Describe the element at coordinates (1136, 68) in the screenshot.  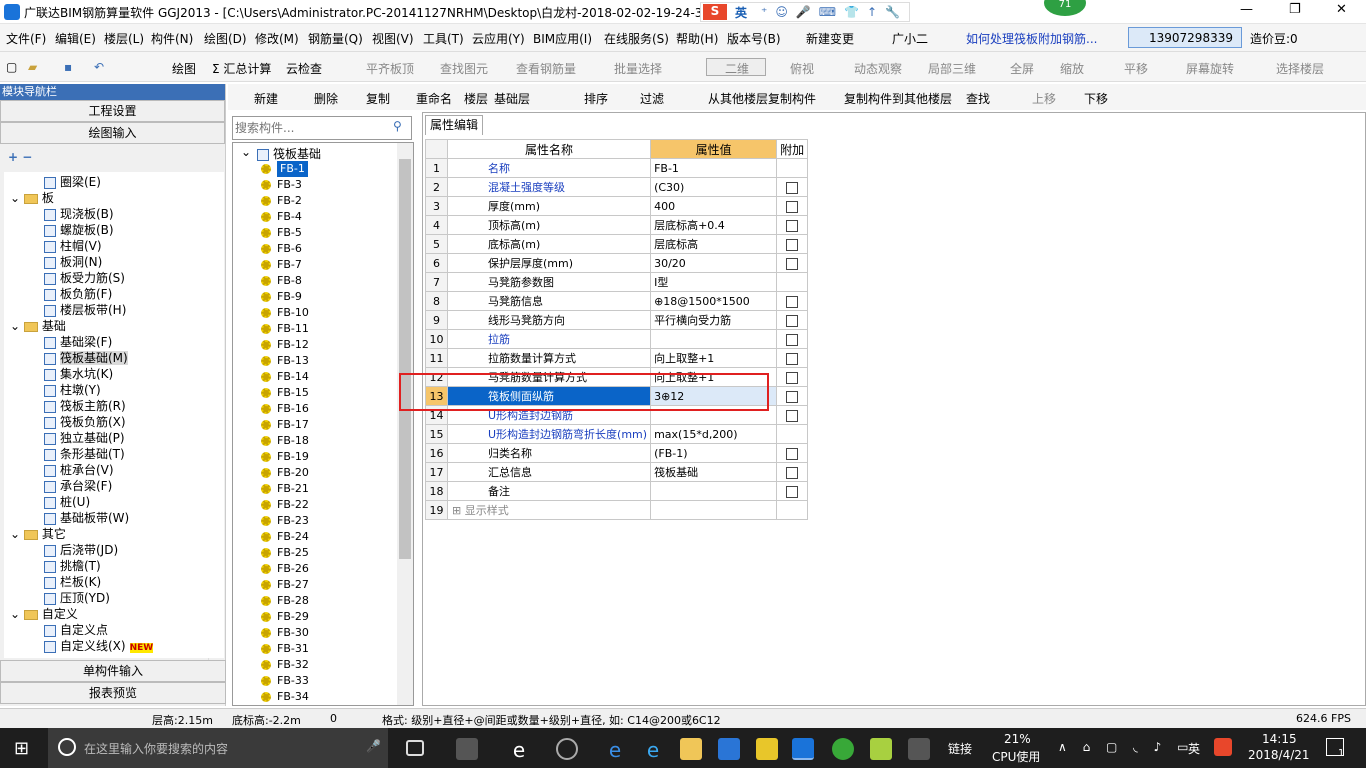
I see `pan-button: 平移` at that location.